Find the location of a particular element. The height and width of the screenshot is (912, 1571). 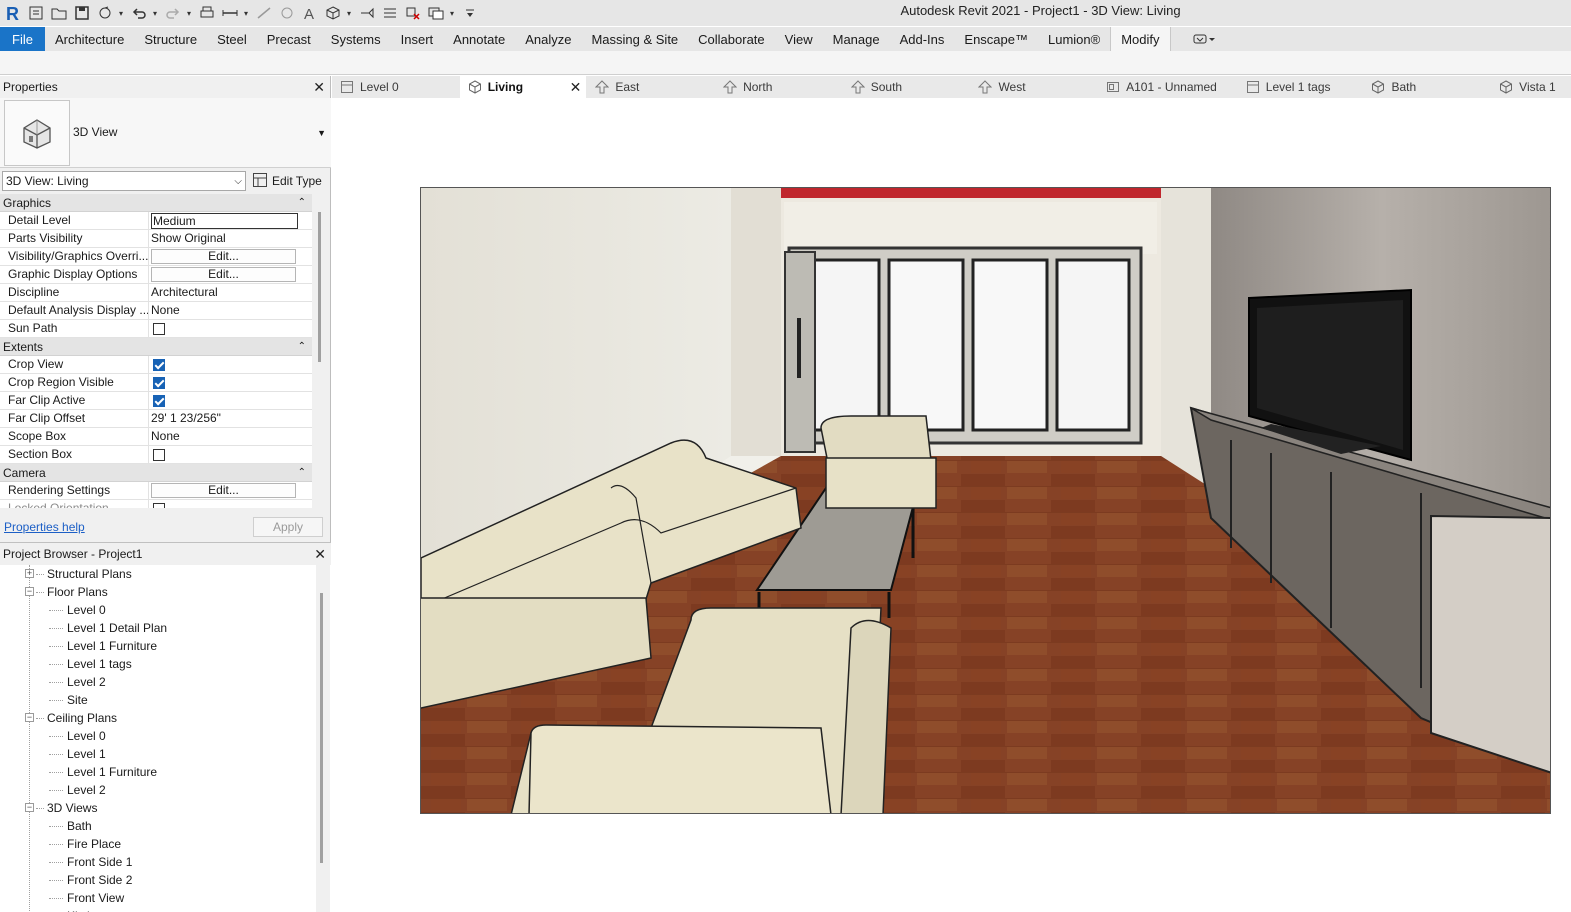

undo-dropdown-icon: ▾ is located at coordinates (155, 13).